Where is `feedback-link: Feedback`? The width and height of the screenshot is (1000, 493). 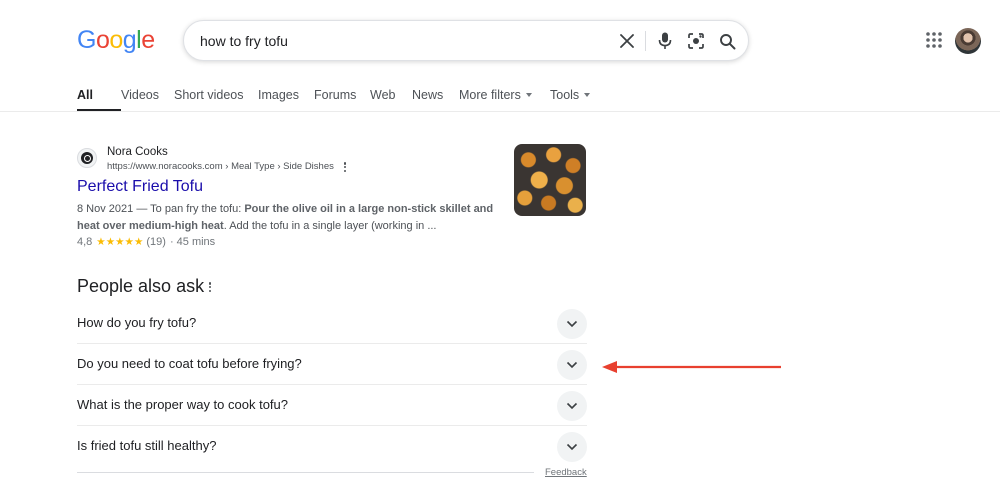
feedback-link: Feedback is located at coordinates (566, 472).